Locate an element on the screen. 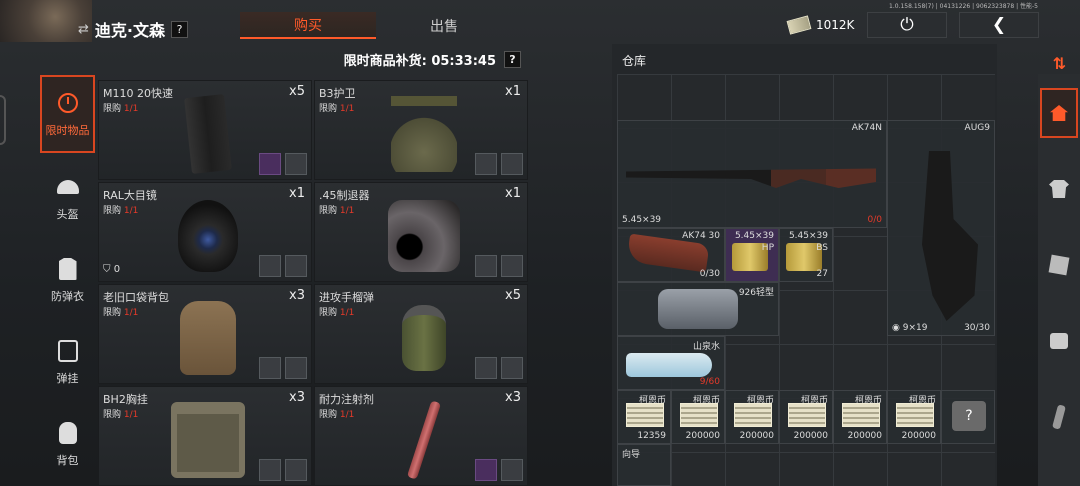  clock-icon is located at coordinates (68, 103).